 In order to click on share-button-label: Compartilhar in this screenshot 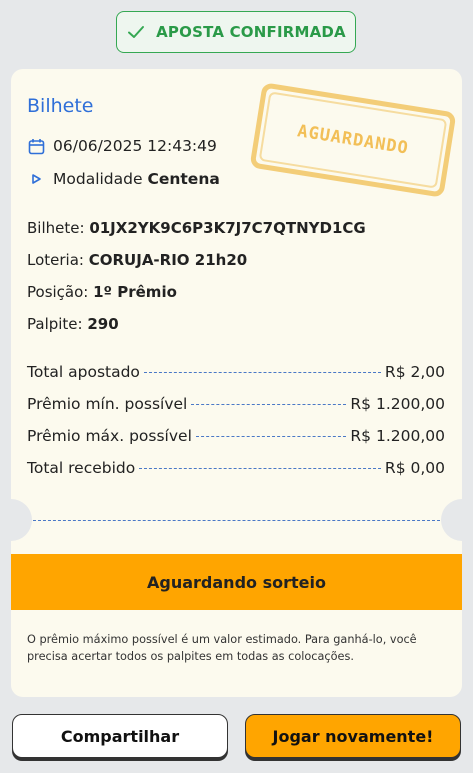, I will do `click(120, 736)`.